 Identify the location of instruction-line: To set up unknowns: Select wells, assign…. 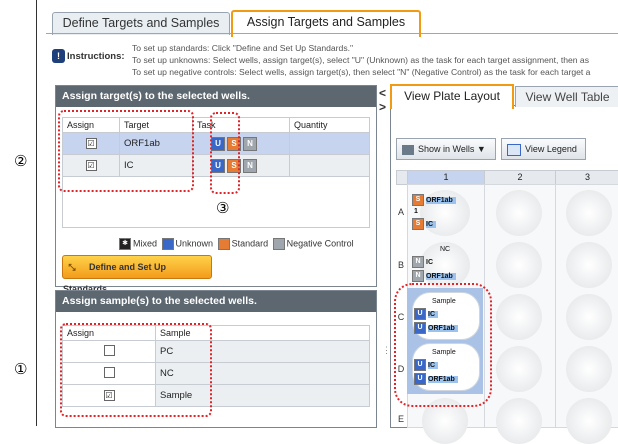
(361, 60).